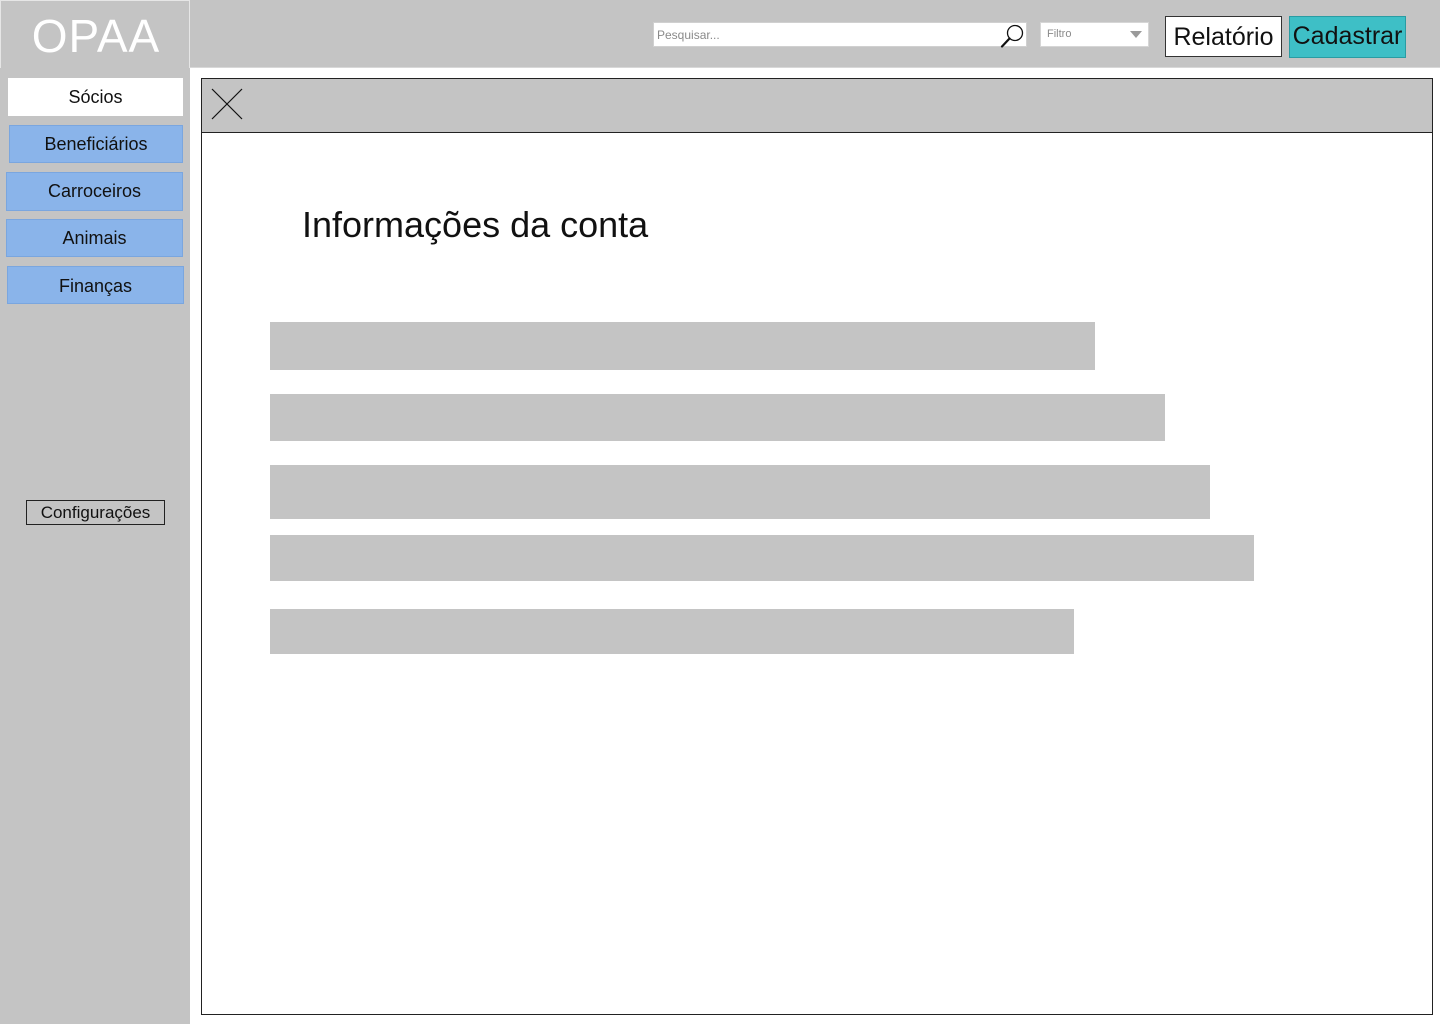 The image size is (1440, 1024). Describe the element at coordinates (95, 285) in the screenshot. I see `sidebar-item-financas: Finanças` at that location.